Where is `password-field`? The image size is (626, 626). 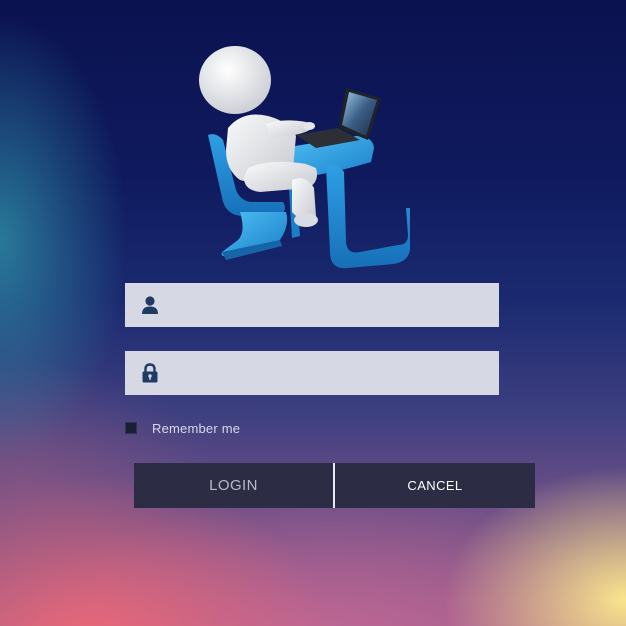
password-field is located at coordinates (312, 373).